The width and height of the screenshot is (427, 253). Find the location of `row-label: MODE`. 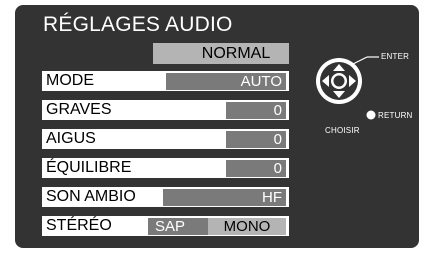

row-label: MODE is located at coordinates (70, 80).